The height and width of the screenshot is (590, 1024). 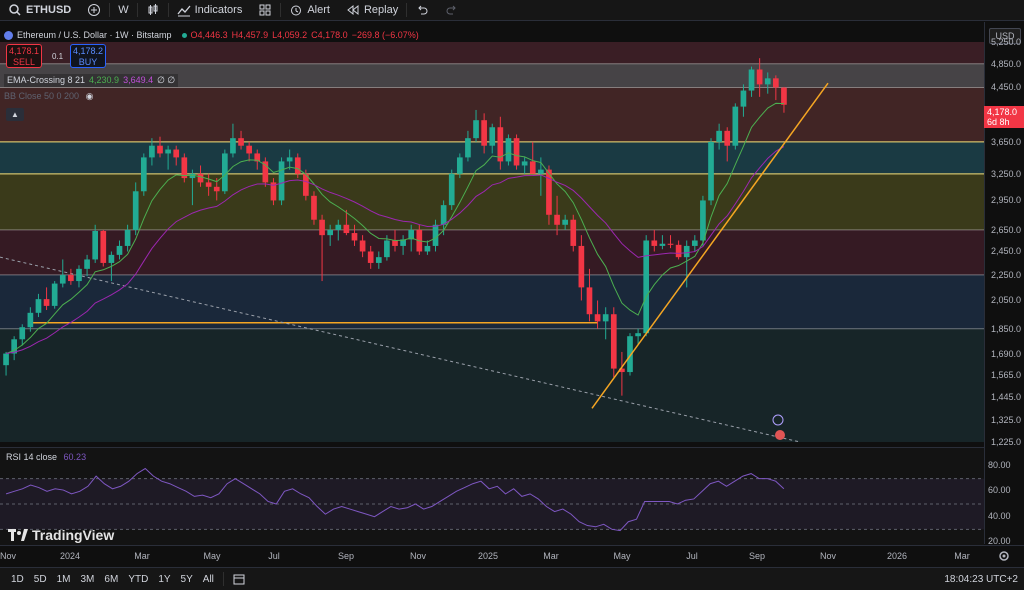 I want to click on hidden-indicator-legend: BB Close 50 0 200 ◉, so click(x=48, y=96).